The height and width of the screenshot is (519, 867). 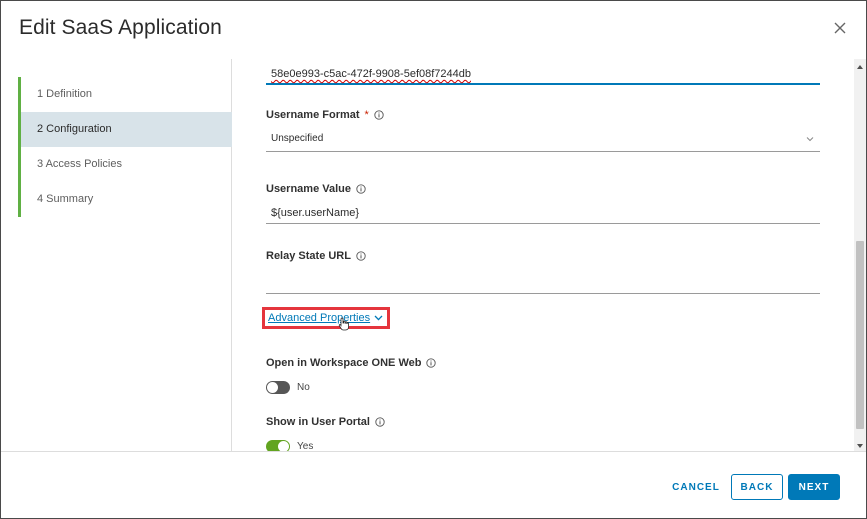 I want to click on relay-state-url-field: Relay State URL, so click(x=543, y=272).